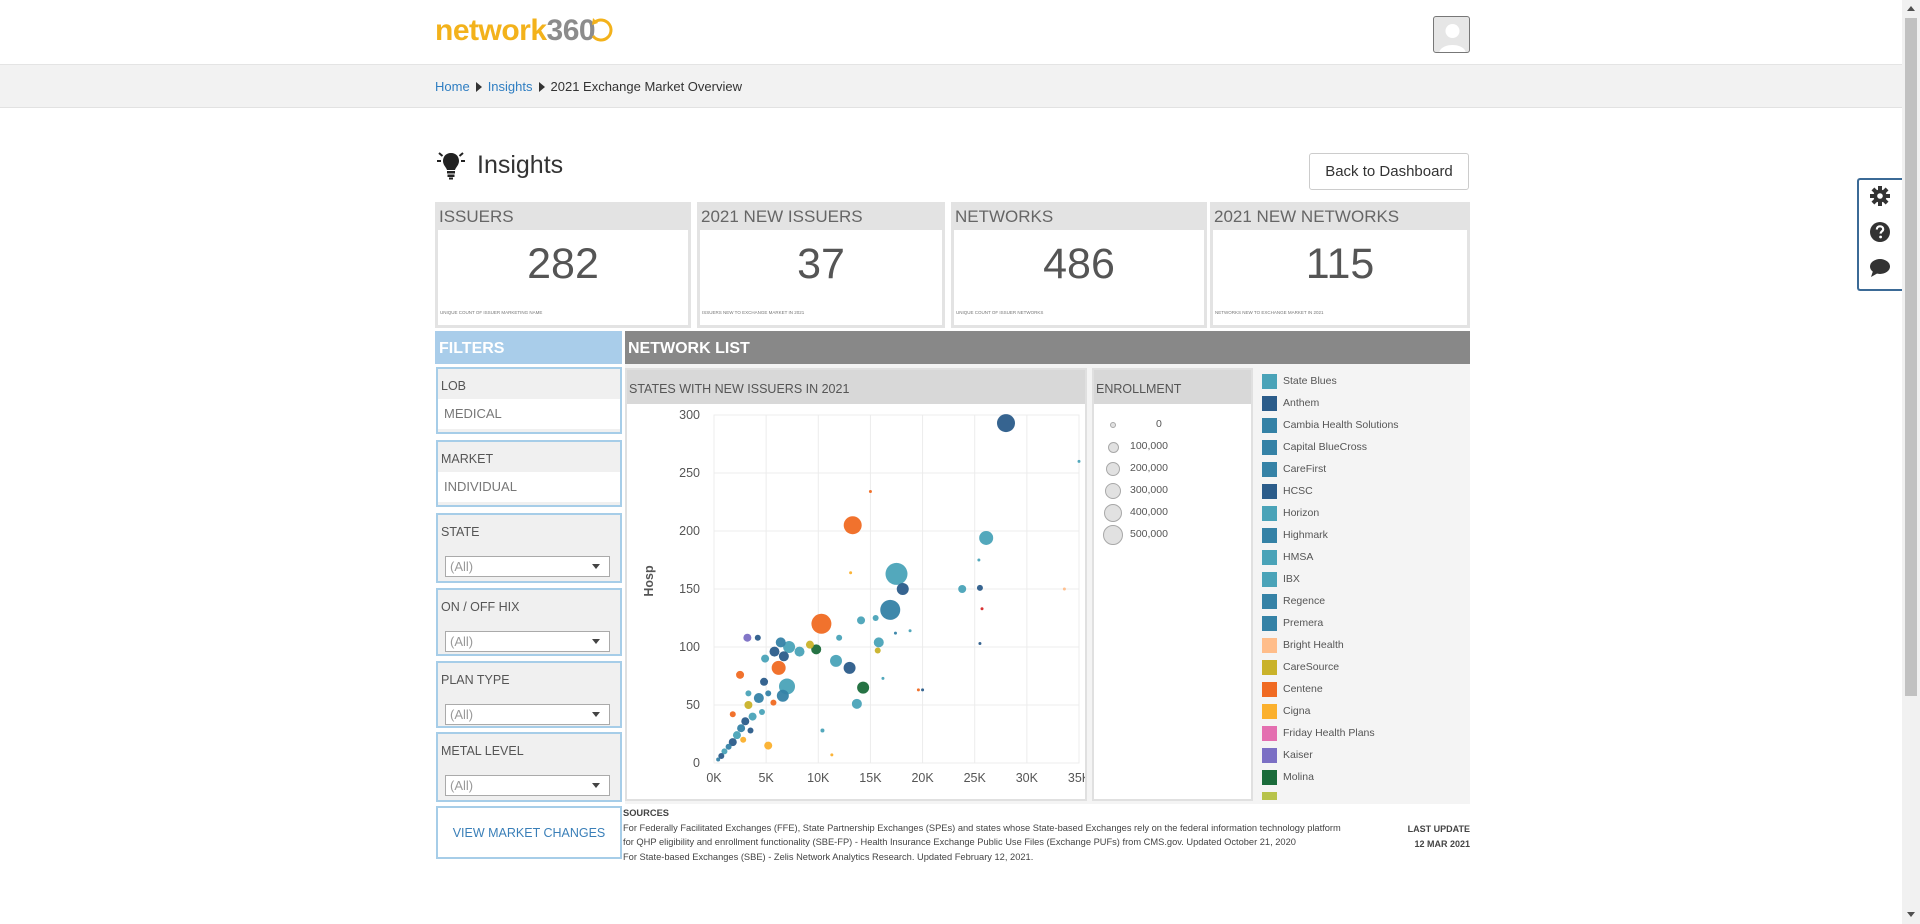 Image resolution: width=1920 pixels, height=924 pixels. I want to click on enrollment-legend-item: 100,000, so click(1173, 451).